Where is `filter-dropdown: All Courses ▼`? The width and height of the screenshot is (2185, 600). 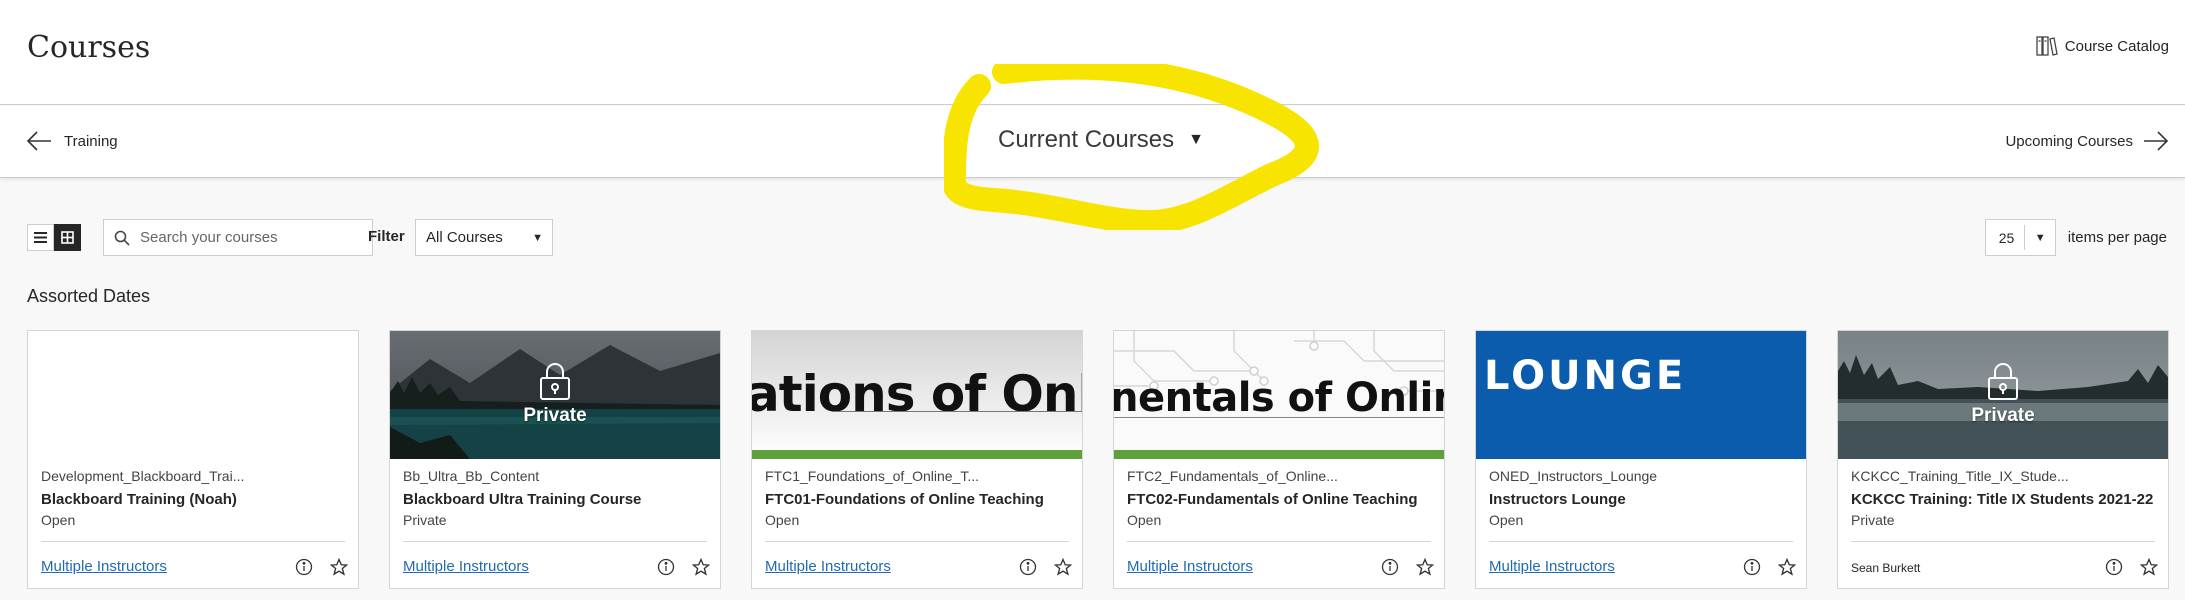 filter-dropdown: All Courses ▼ is located at coordinates (484, 237).